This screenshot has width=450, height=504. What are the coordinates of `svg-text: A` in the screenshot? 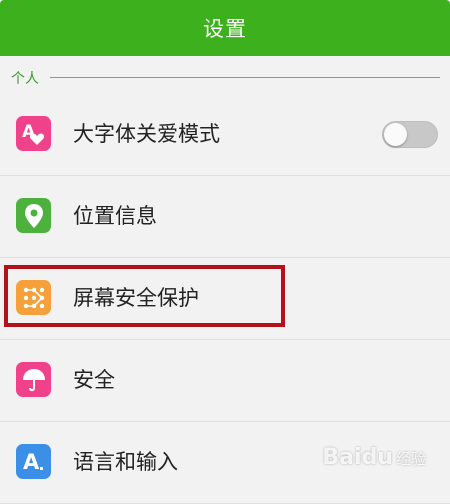 It's located at (31, 462).